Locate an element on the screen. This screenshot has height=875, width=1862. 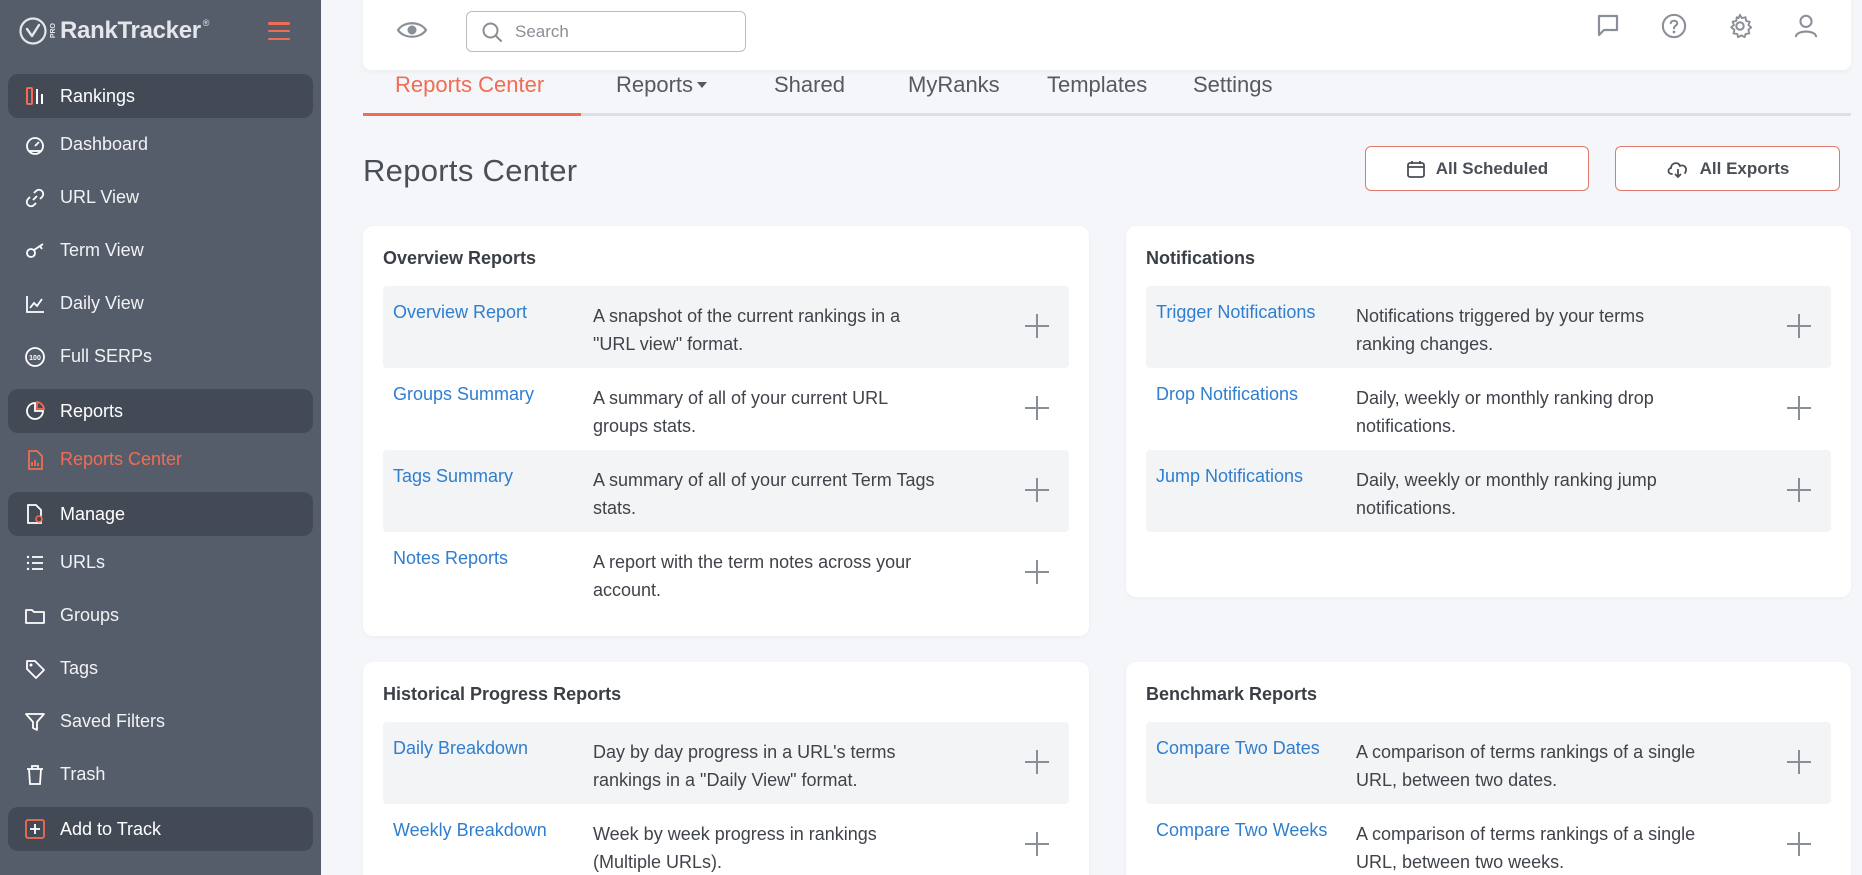
tab-label: Reports is located at coordinates (655, 84).